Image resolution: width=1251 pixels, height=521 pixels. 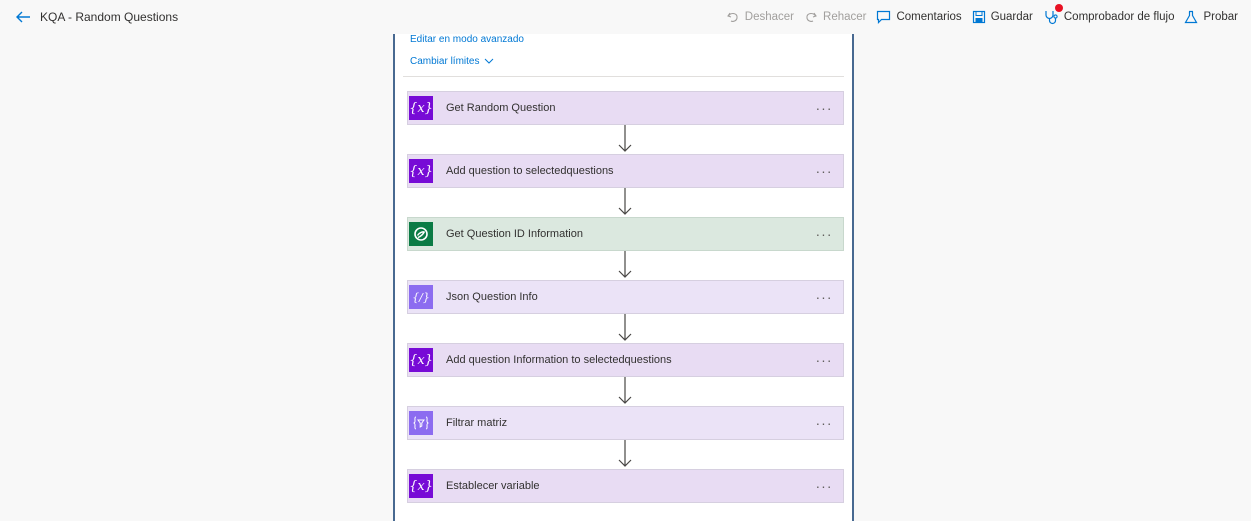 What do you see at coordinates (625, 423) in the screenshot?
I see `step-card: Filtrar matriz ···` at bounding box center [625, 423].